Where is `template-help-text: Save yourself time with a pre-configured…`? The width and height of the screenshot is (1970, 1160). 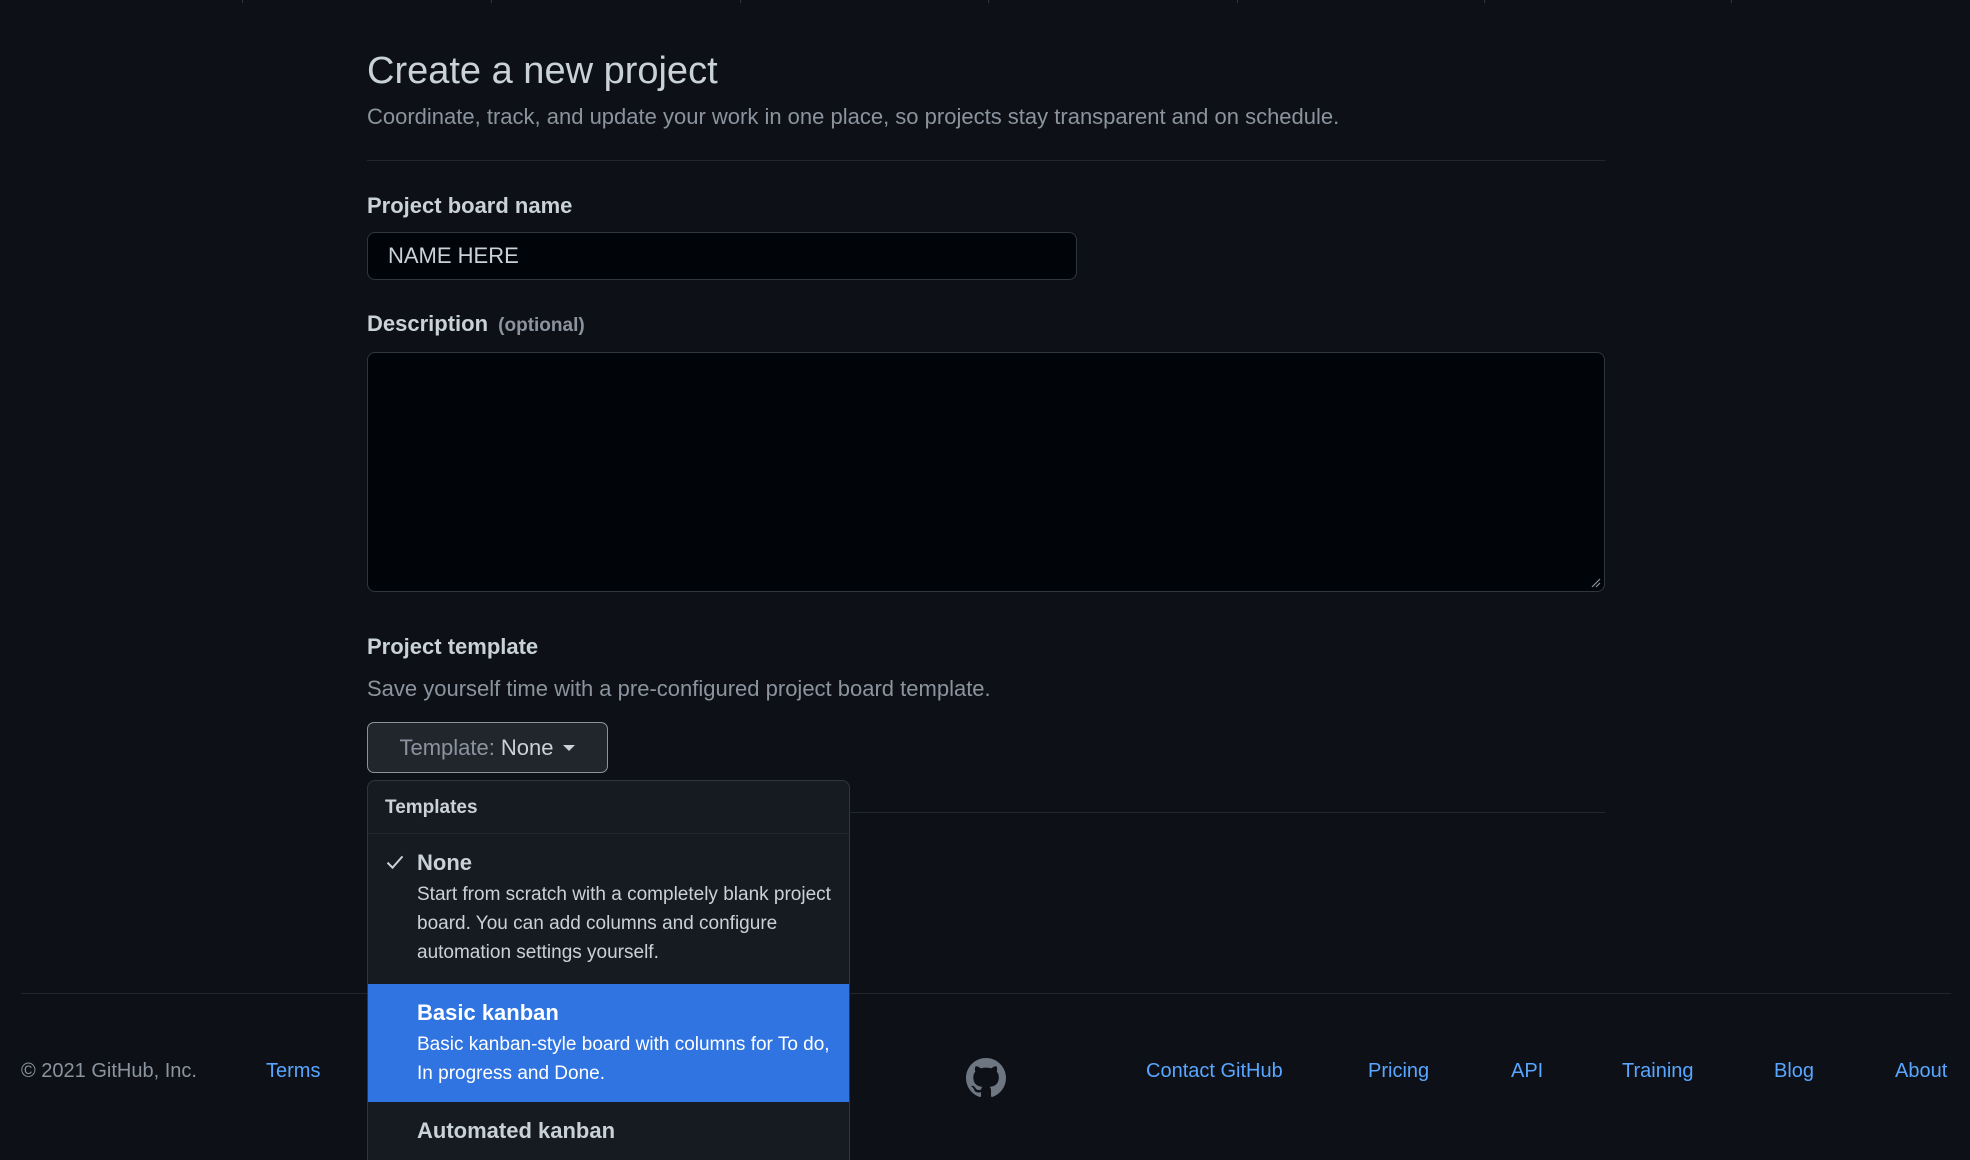 template-help-text: Save yourself time with a pre-configured… is located at coordinates (679, 688).